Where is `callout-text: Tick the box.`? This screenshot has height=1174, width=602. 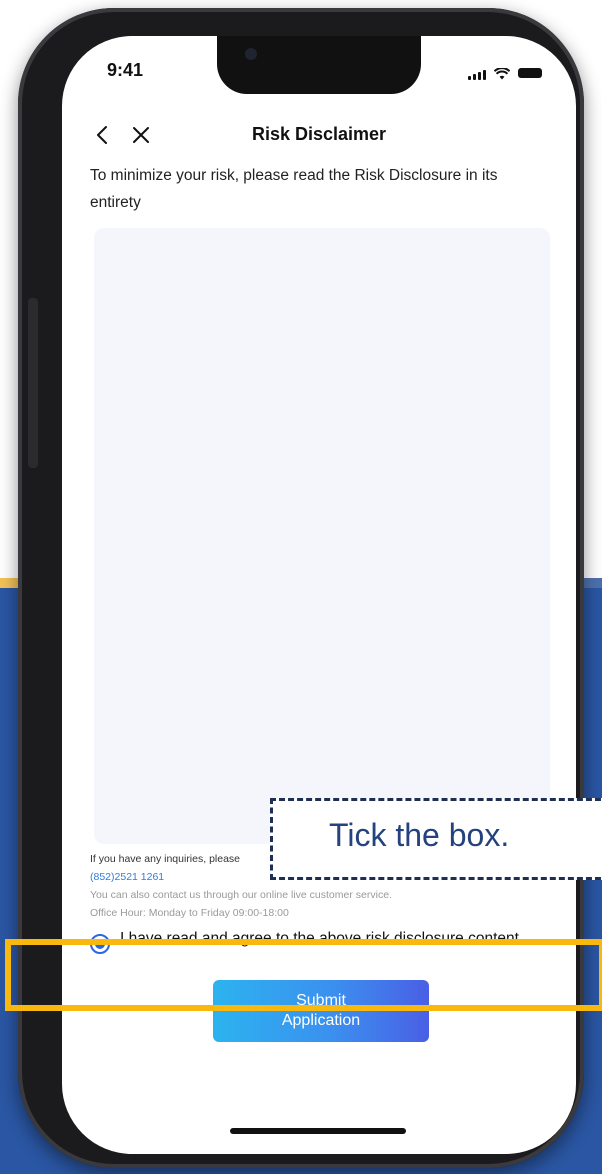 callout-text: Tick the box. is located at coordinates (419, 835).